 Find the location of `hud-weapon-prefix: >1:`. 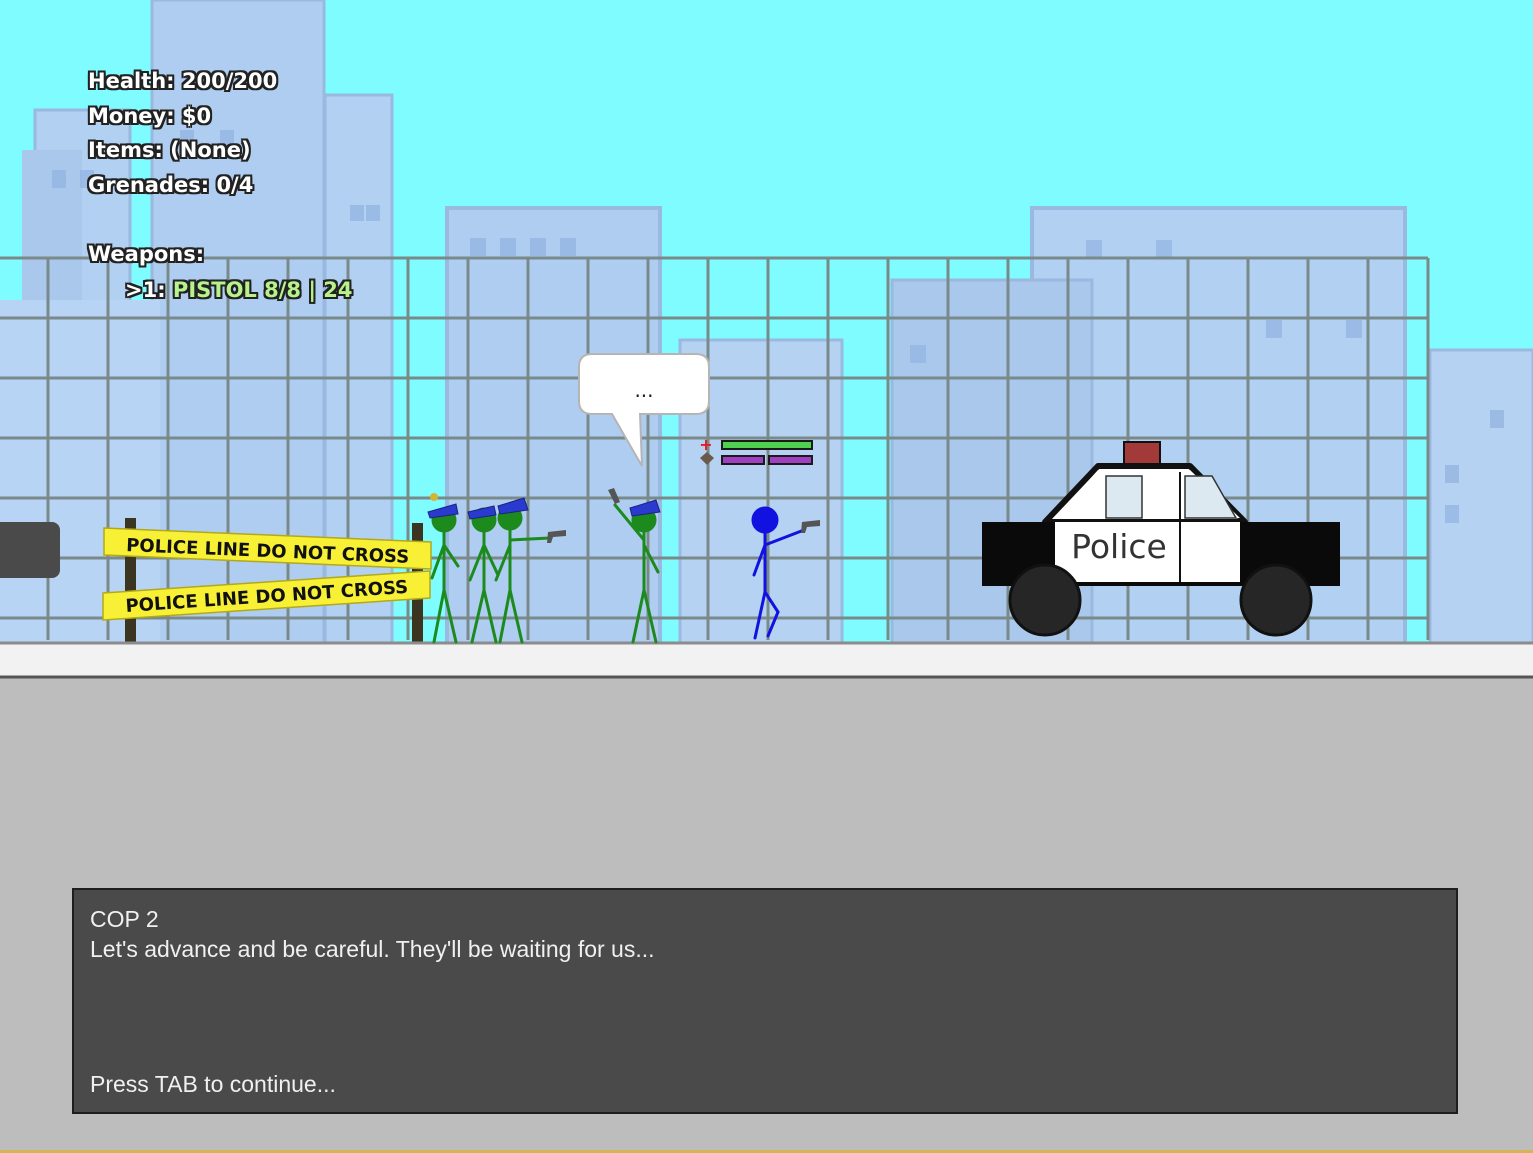

hud-weapon-prefix: >1: is located at coordinates (149, 290).